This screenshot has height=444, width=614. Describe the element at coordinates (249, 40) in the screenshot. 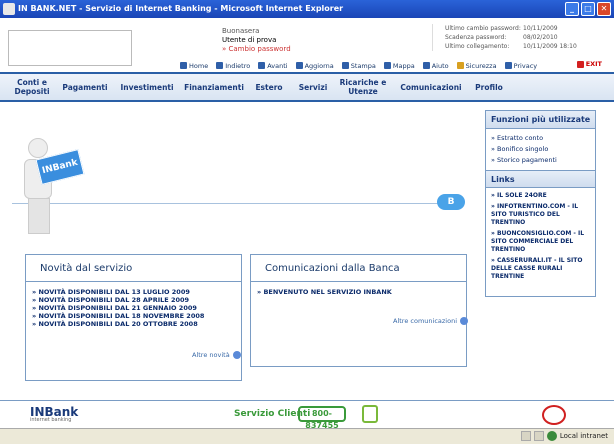

I see `user-name: Utente di prova` at that location.